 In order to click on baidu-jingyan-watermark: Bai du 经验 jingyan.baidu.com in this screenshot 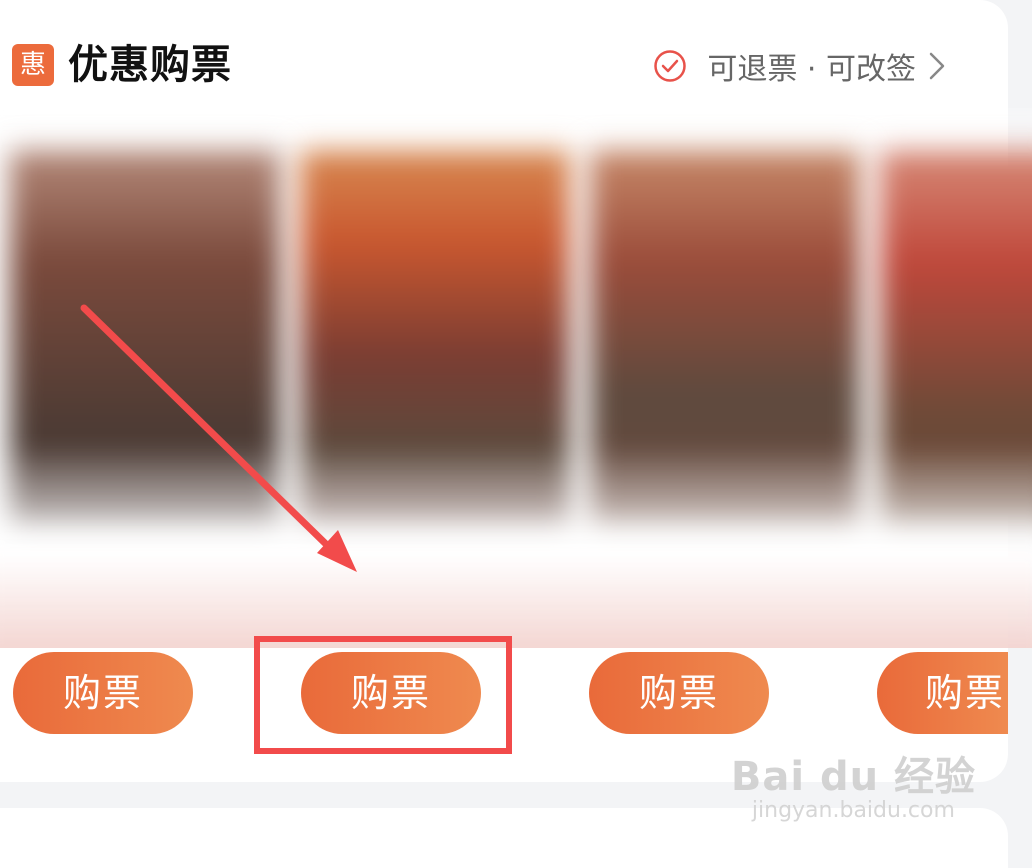, I will do `click(853, 783)`.